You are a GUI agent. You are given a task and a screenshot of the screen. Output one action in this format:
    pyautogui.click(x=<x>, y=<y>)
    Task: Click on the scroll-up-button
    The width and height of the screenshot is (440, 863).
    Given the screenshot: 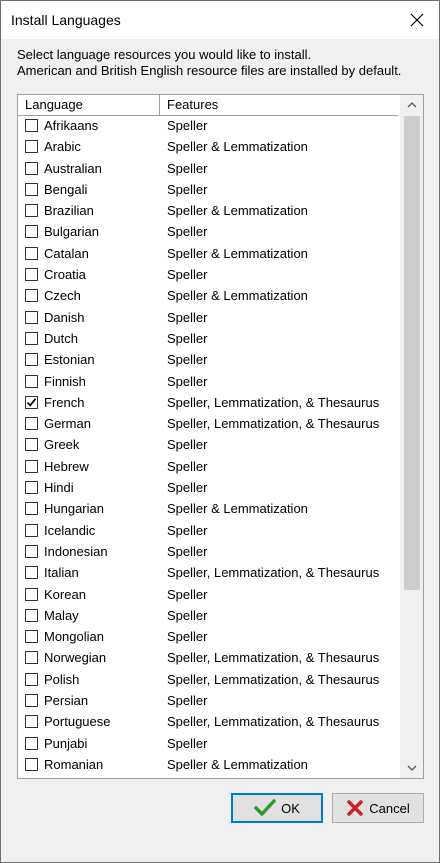 What is the action you would take?
    pyautogui.click(x=412, y=105)
    